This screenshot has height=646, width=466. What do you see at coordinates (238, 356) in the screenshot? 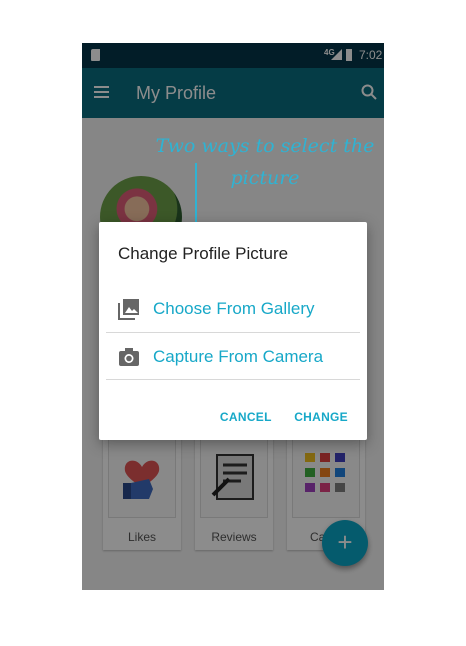
I see `camera-option-label: Capture From Camera` at bounding box center [238, 356].